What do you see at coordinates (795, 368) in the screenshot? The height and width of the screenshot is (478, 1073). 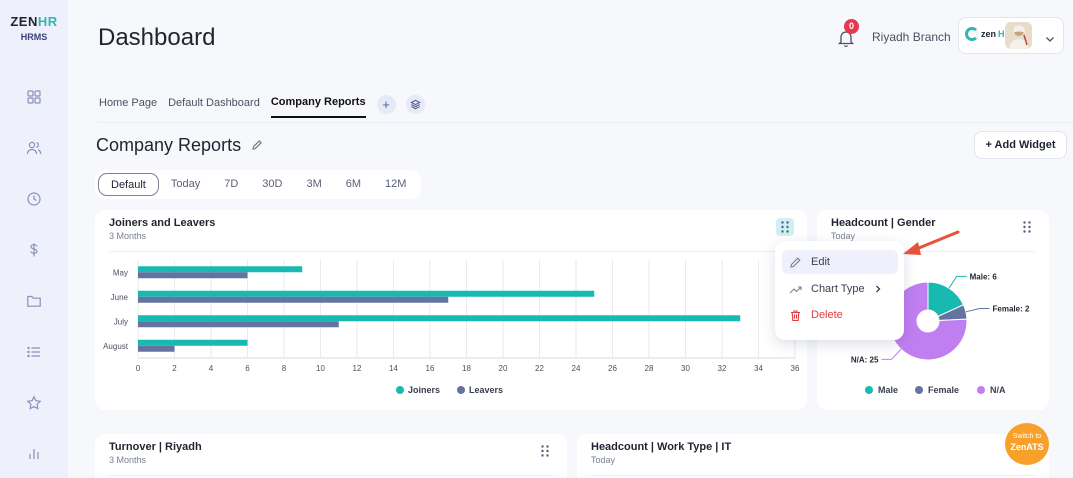 I see `x-tick-label: 36` at bounding box center [795, 368].